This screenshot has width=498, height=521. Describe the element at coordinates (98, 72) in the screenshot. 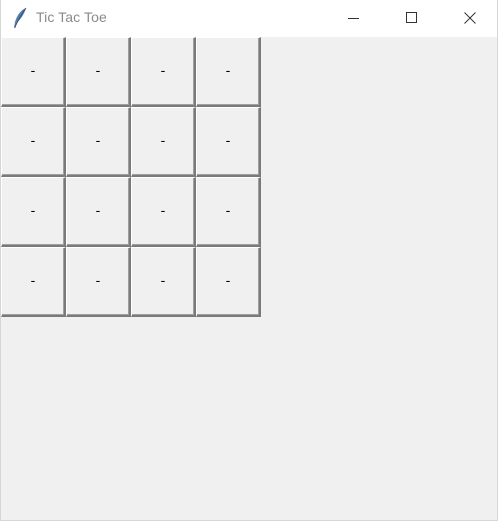

I see `cell-r1-c2: -` at that location.